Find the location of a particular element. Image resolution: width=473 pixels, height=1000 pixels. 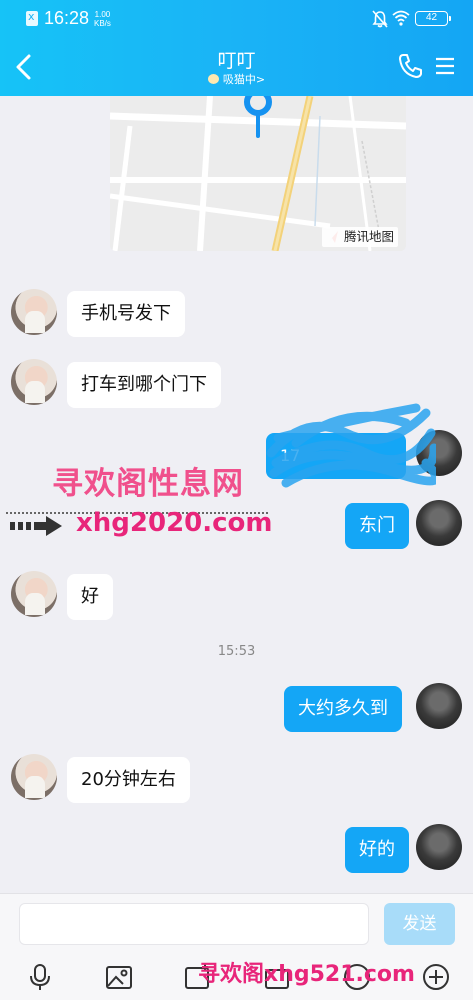

send-button: 发送 is located at coordinates (419, 924).